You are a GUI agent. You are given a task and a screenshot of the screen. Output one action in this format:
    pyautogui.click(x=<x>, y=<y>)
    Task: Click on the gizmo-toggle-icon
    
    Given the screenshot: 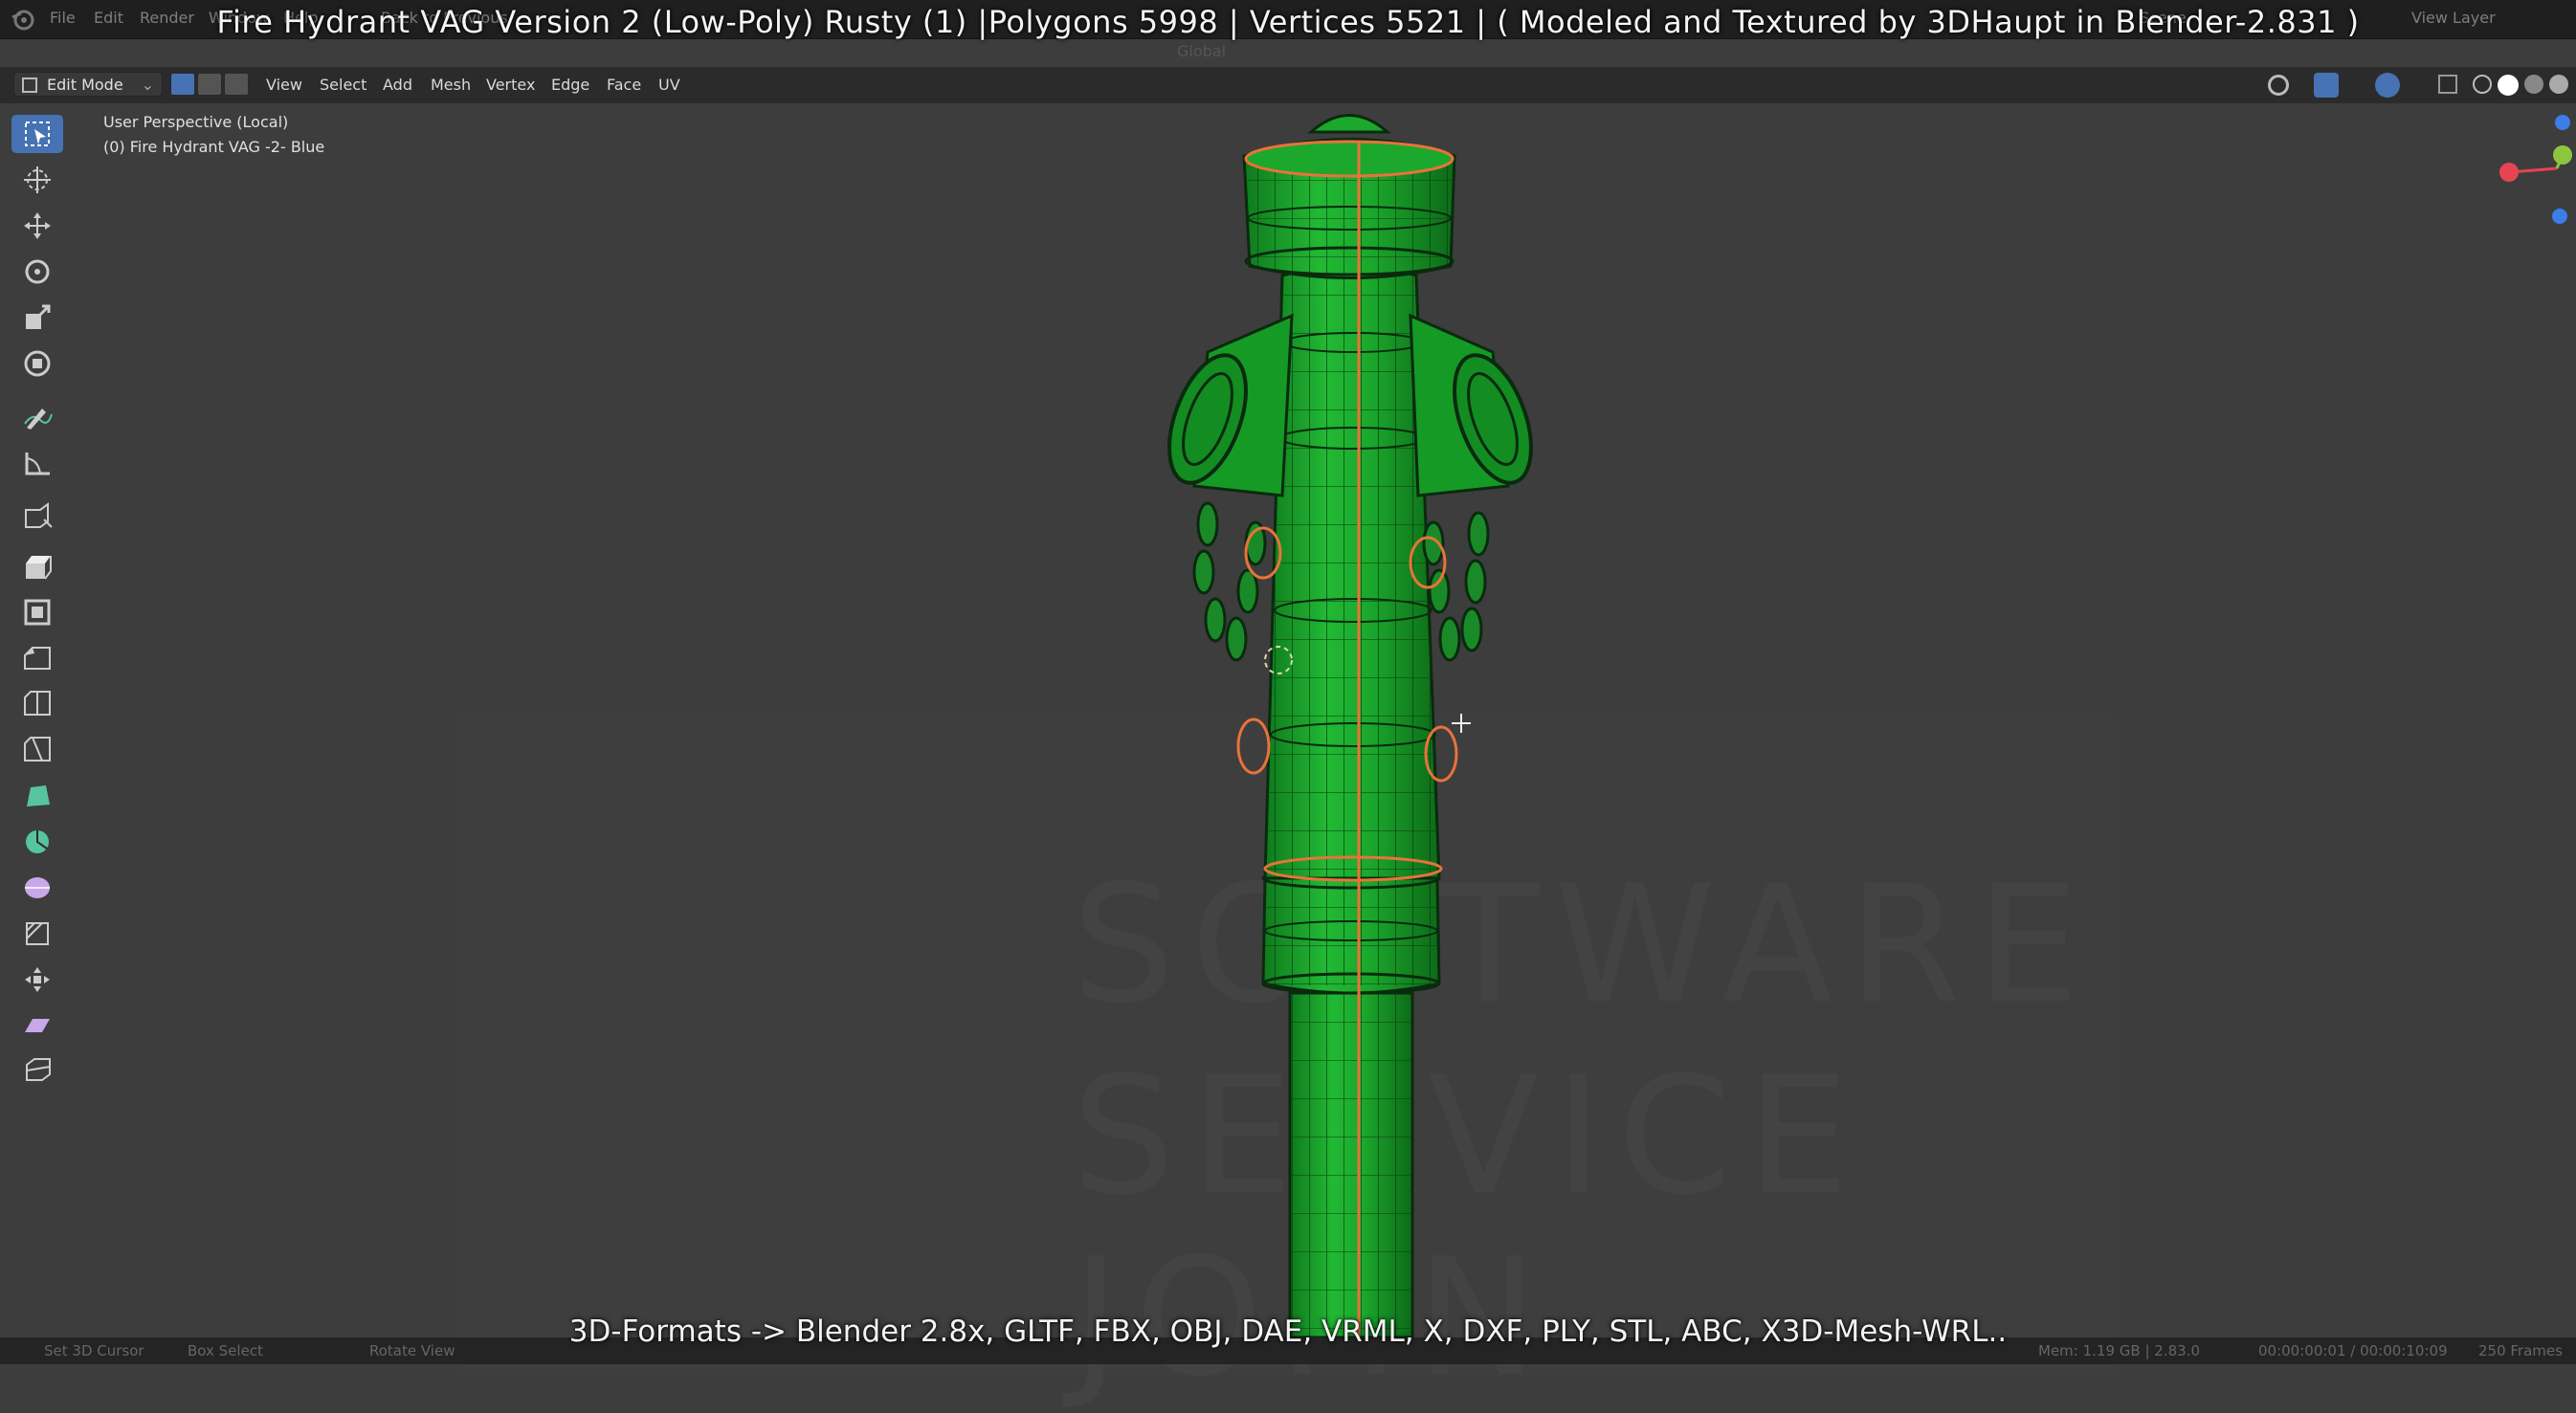 What is the action you would take?
    pyautogui.click(x=2326, y=85)
    